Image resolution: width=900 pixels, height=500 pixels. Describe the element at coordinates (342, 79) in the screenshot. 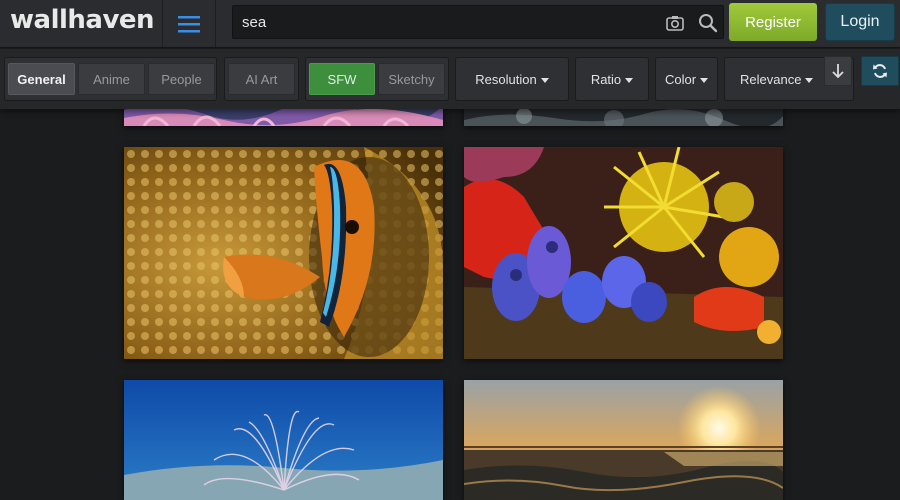

I see `purity-sfw-toggle: SFW` at that location.